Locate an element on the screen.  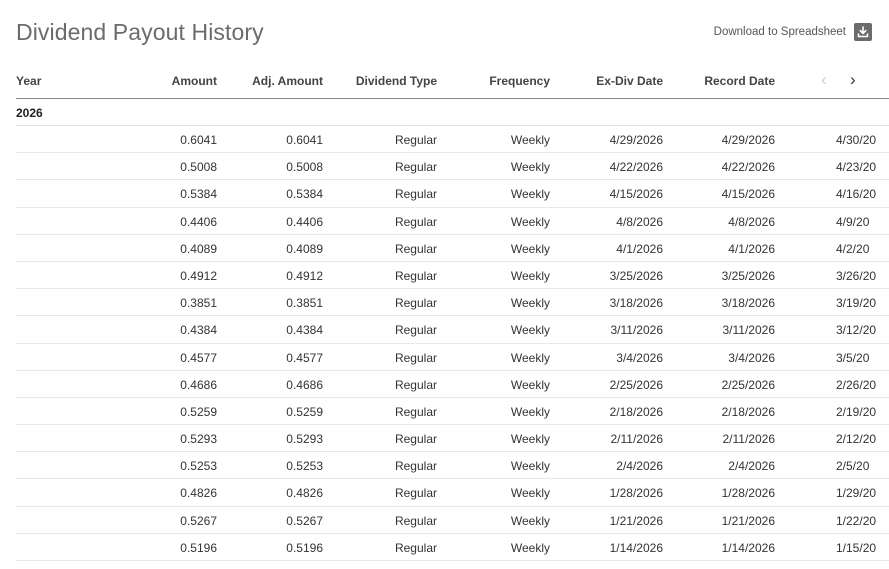
cell-record-date: 2/25/2026 is located at coordinates (748, 384).